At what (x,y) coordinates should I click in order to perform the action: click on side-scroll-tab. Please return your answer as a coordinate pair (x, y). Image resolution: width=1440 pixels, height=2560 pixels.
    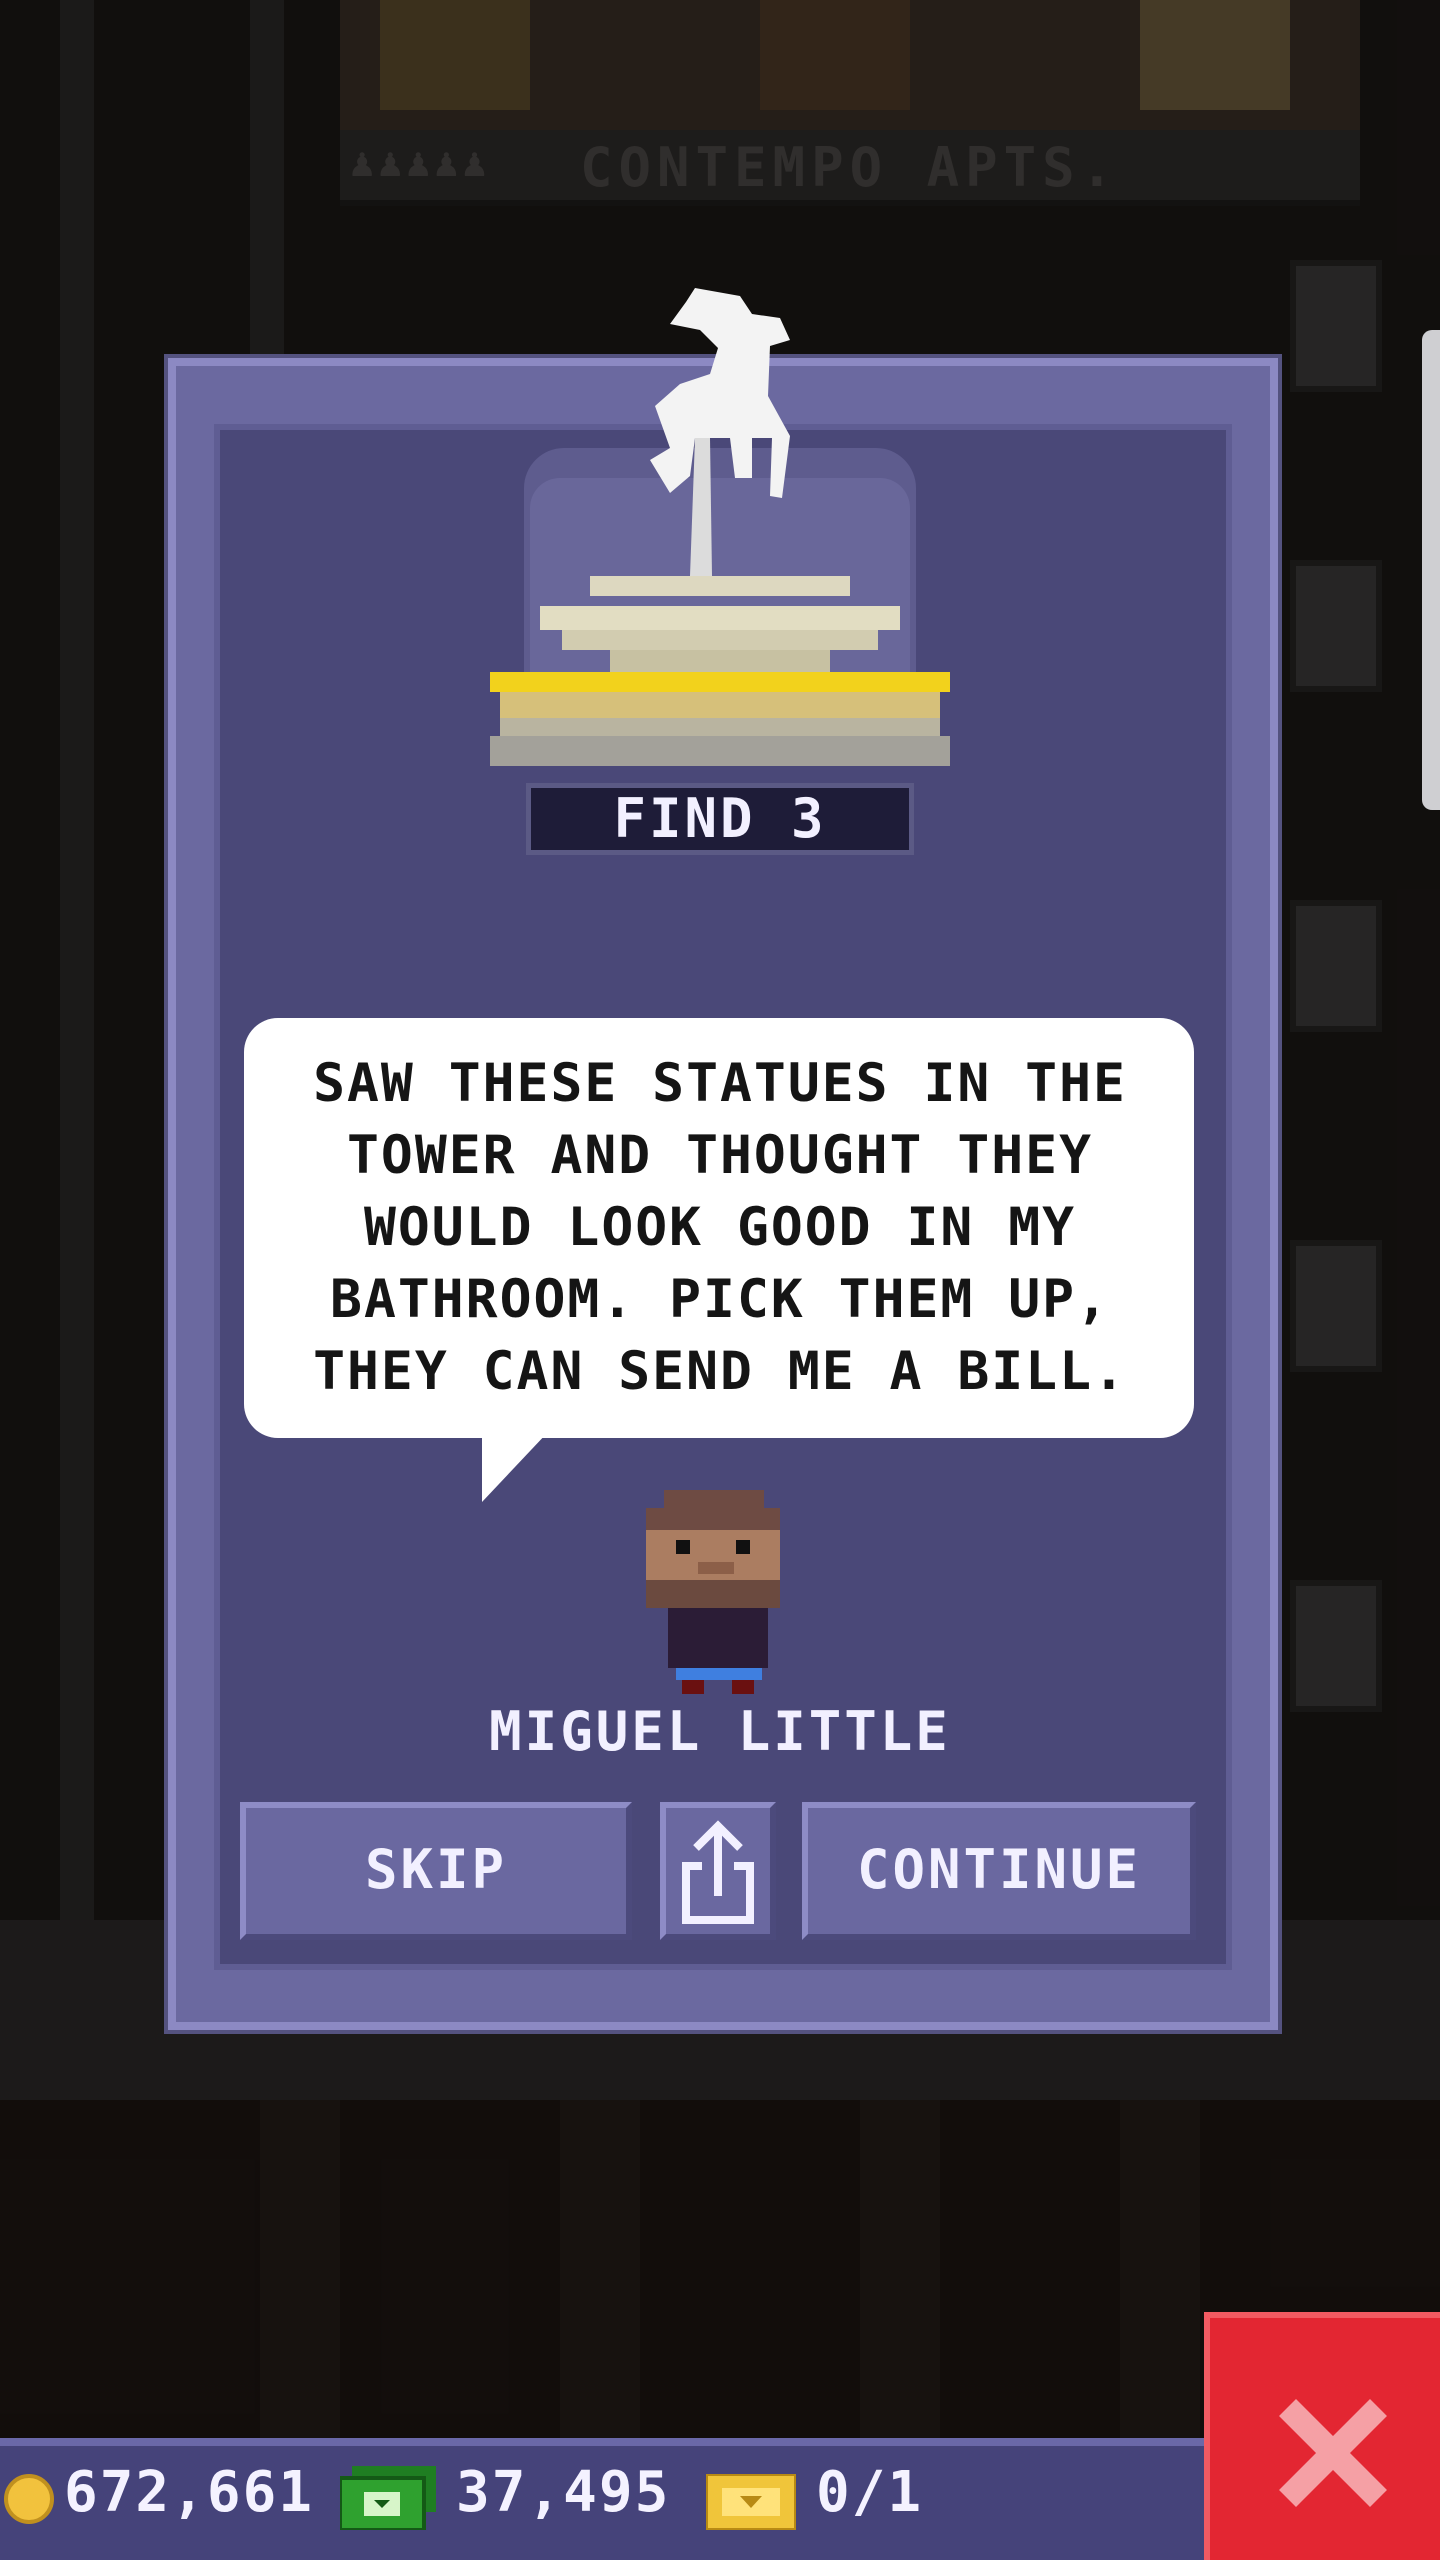
    Looking at the image, I should click on (1431, 570).